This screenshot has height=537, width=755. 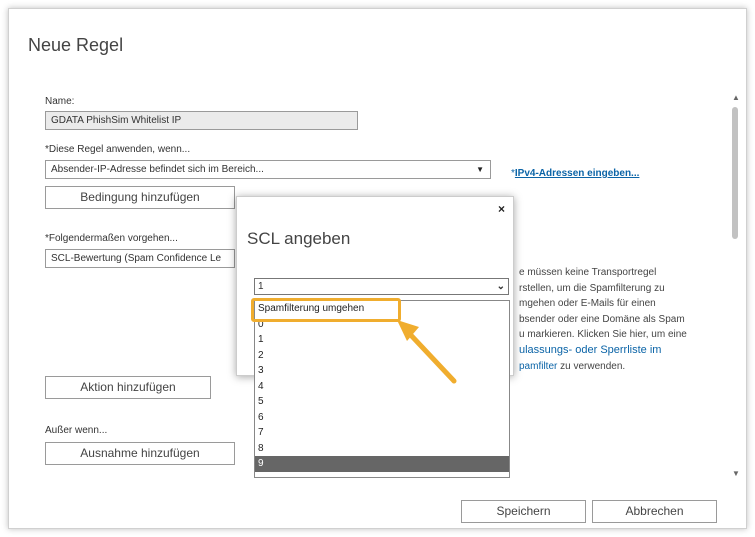 What do you see at coordinates (382, 340) in the screenshot?
I see `scl-option-1: 1` at bounding box center [382, 340].